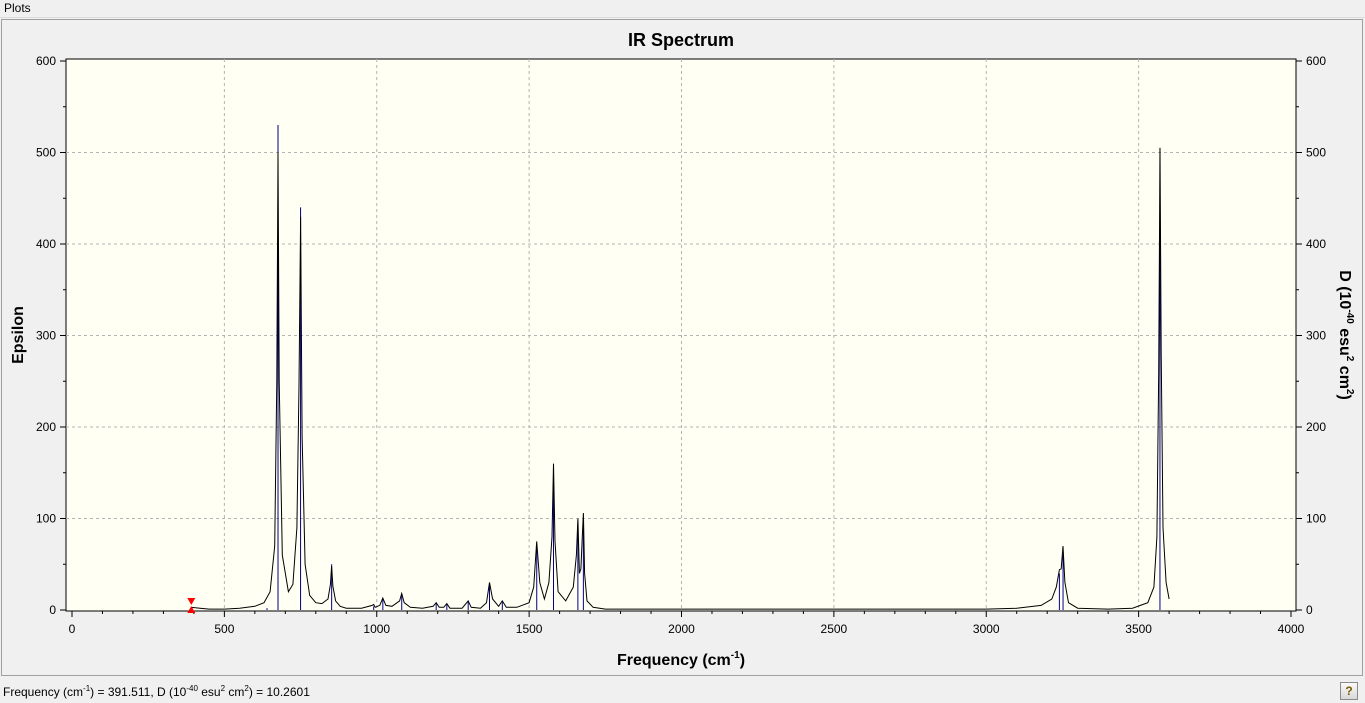 The height and width of the screenshot is (703, 1365). Describe the element at coordinates (1316, 427) in the screenshot. I see `y-right-tick-label: 200` at that location.